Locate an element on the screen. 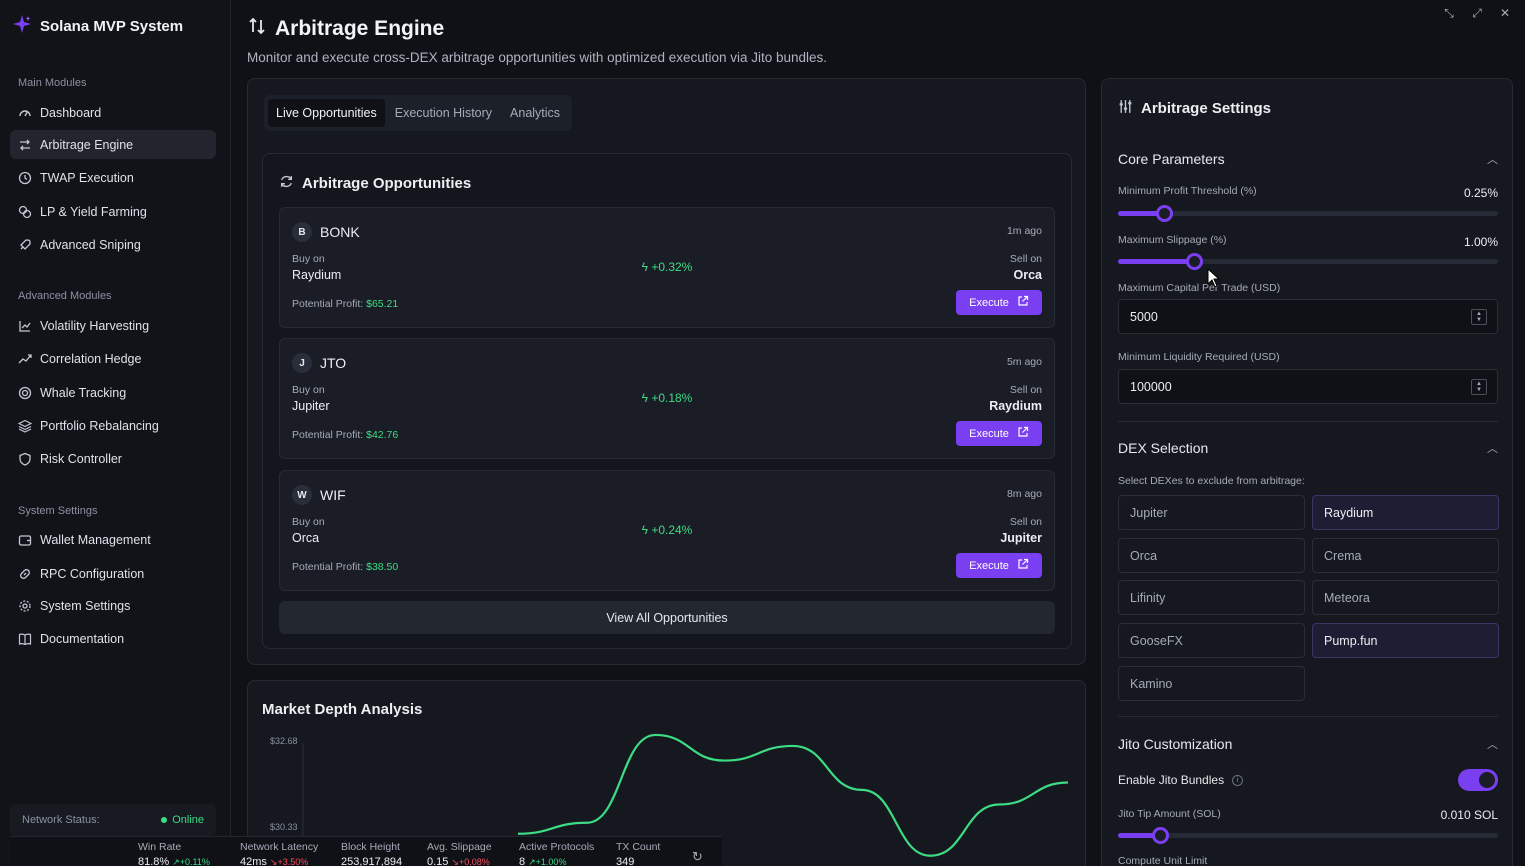 Image resolution: width=1525 pixels, height=866 pixels. min-liquidity-label: Minimum Liquidity Required (USD) is located at coordinates (1199, 357).